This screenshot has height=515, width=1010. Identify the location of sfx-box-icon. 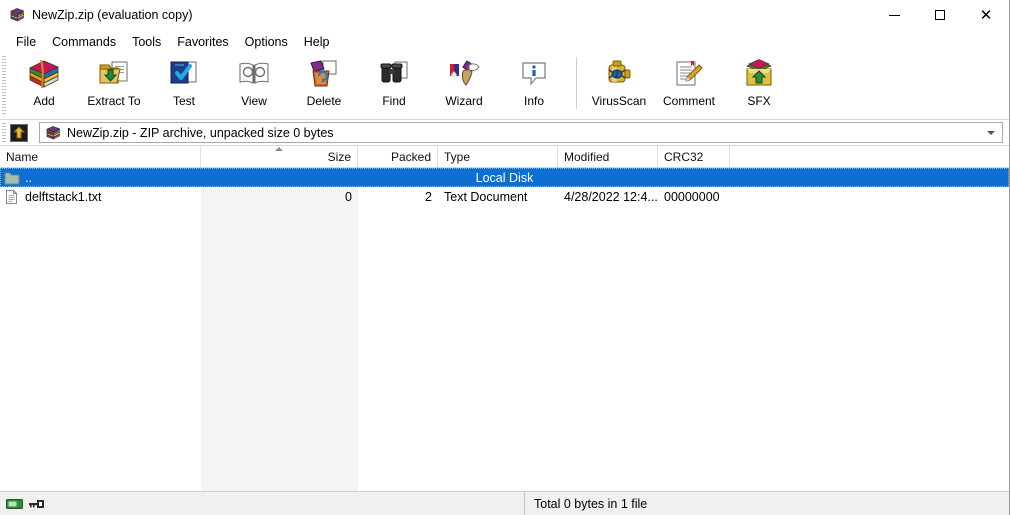
(759, 74).